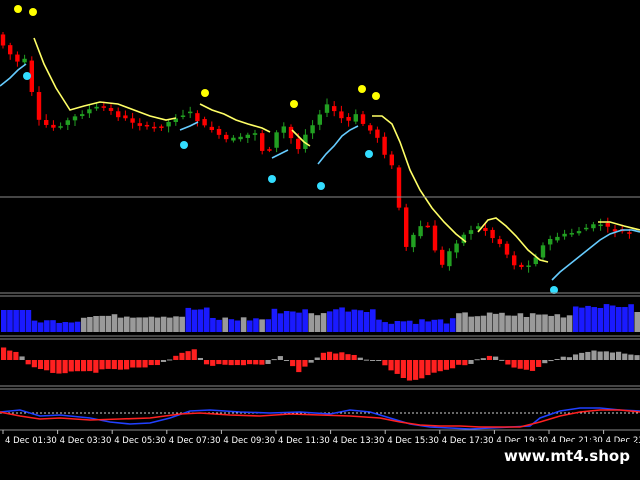 Image resolution: width=640 pixels, height=480 pixels. Describe the element at coordinates (31, 441) in the screenshot. I see `x-axis-tick-label: 4 Dec 01:30` at that location.